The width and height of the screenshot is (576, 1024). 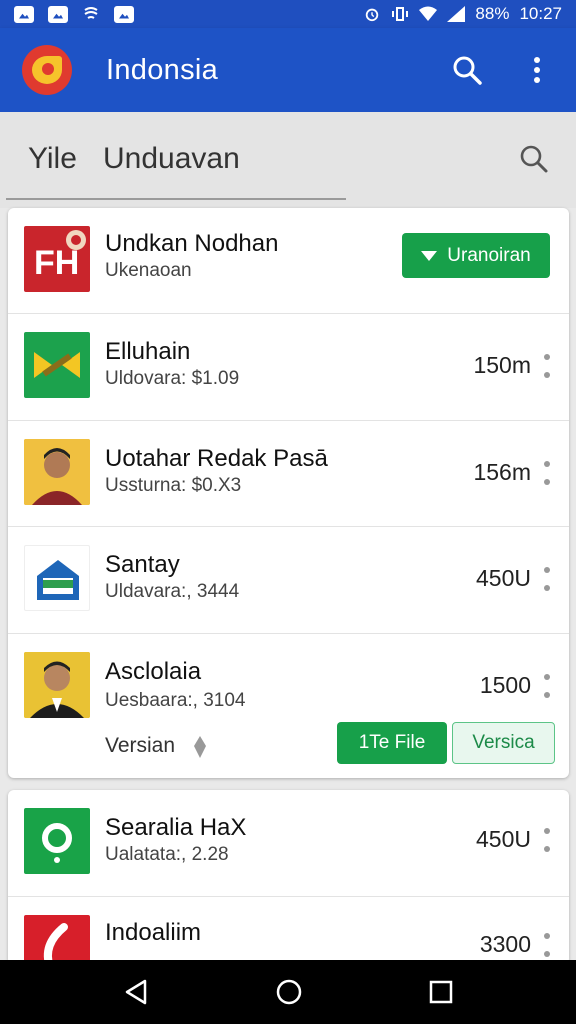 I want to click on download-button: Uranoiran, so click(x=476, y=255).